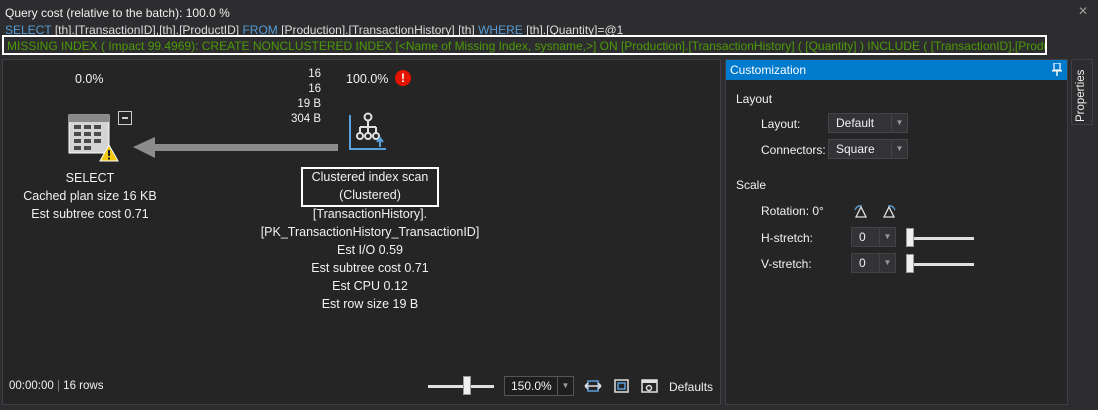 The height and width of the screenshot is (410, 1098). Describe the element at coordinates (940, 238) in the screenshot. I see `hstretch-slider-track` at that location.